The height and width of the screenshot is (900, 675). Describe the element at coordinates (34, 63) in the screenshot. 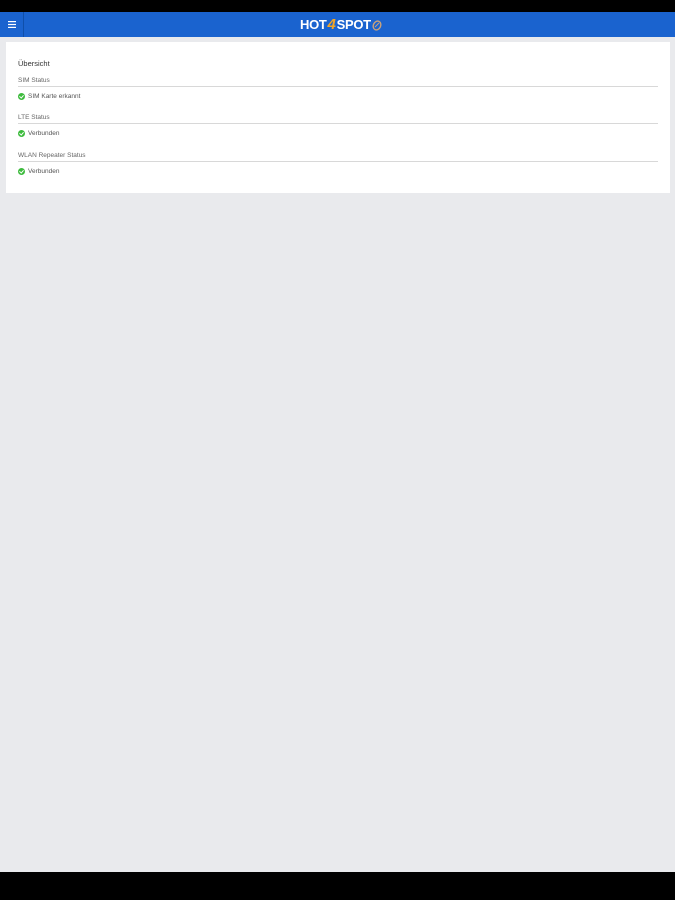

I see `overview-title: Übersicht` at that location.